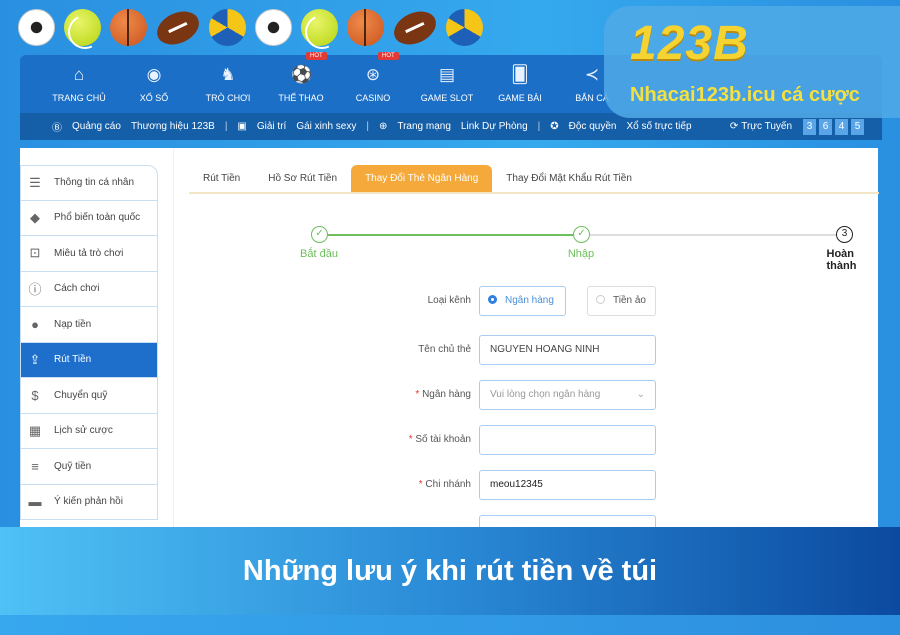 Image resolution: width=900 pixels, height=635 pixels. What do you see at coordinates (567, 395) in the screenshot?
I see `bank-select: Vui lòng chọn ngân hàng ⌄` at bounding box center [567, 395].